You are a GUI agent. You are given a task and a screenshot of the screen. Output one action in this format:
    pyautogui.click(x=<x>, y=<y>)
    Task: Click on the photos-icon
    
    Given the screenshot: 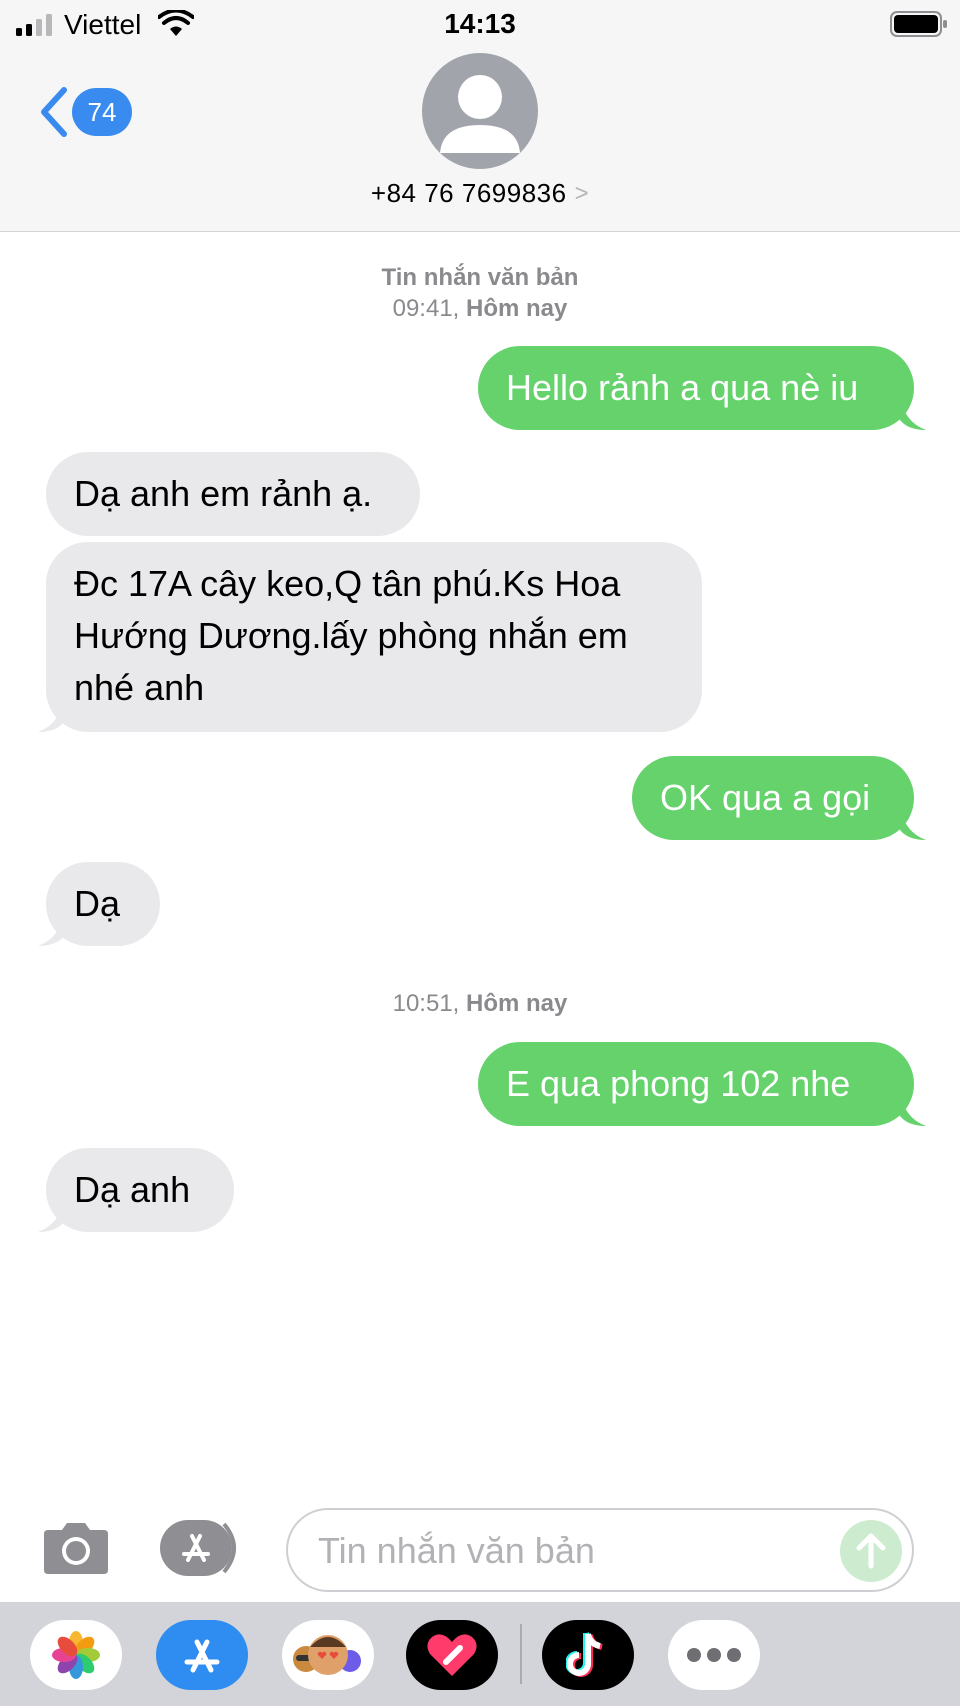 What is the action you would take?
    pyautogui.click(x=76, y=1655)
    